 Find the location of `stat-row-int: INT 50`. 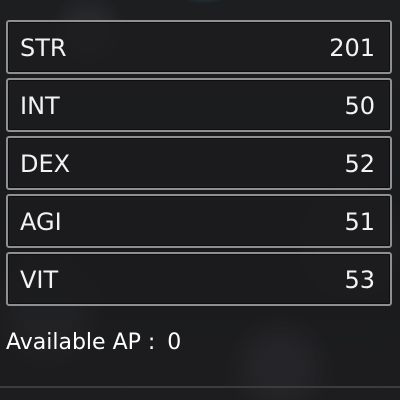

stat-row-int: INT 50 is located at coordinates (199, 105).